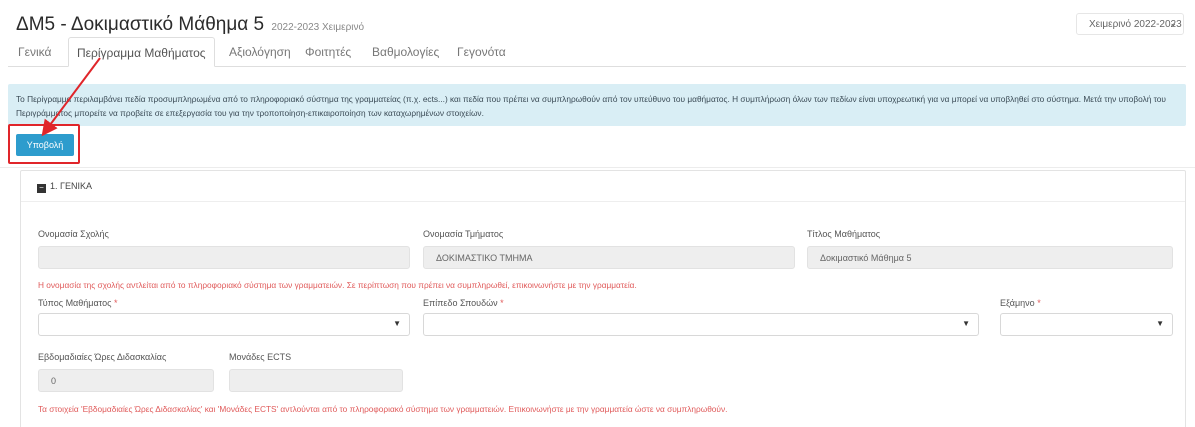  I want to click on course-subtitle: 2022-2023 Χειμερινό, so click(318, 27).